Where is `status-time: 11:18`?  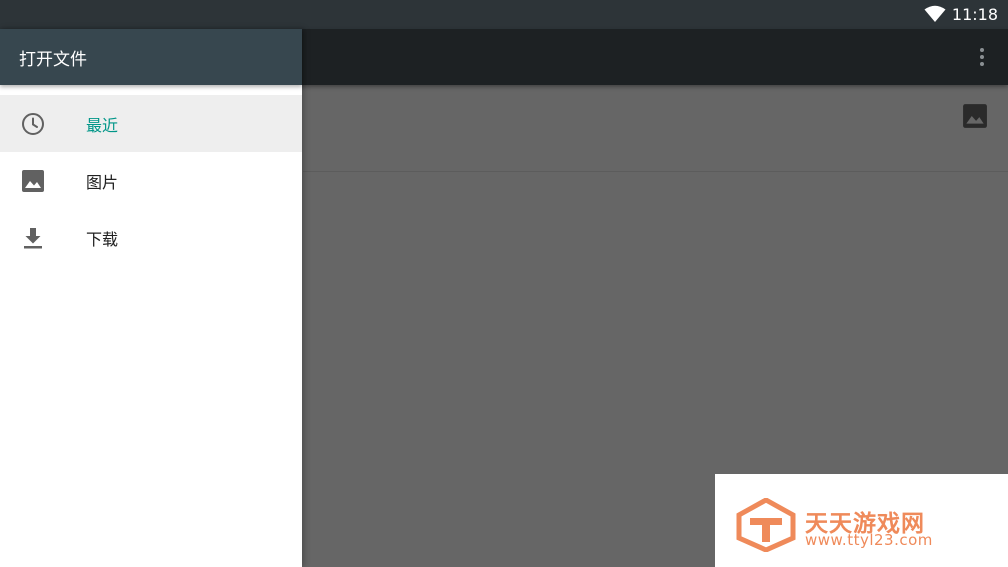
status-time: 11:18 is located at coordinates (974, 14).